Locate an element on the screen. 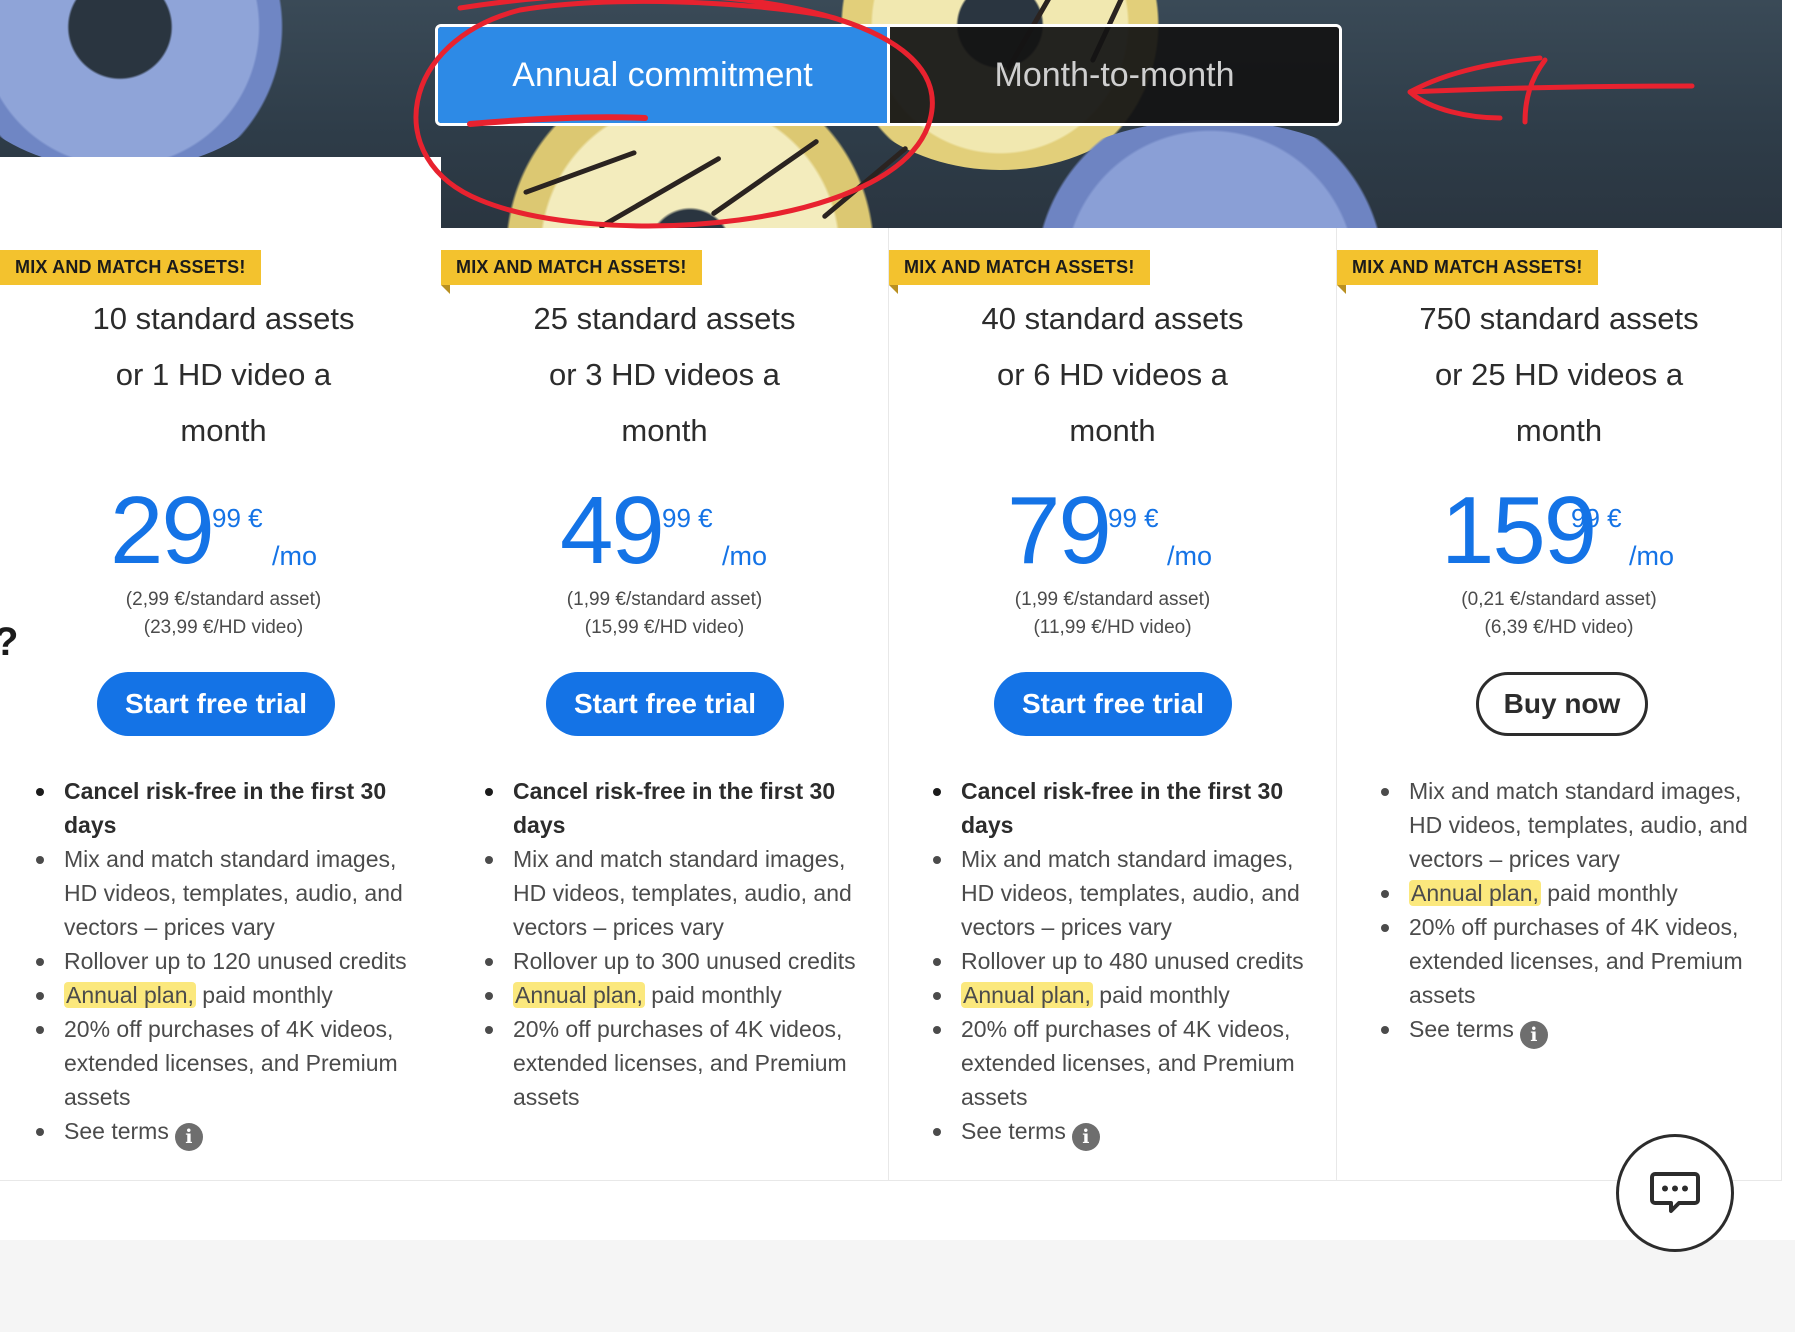 The height and width of the screenshot is (1332, 1795). footer-band is located at coordinates (897, 1286).